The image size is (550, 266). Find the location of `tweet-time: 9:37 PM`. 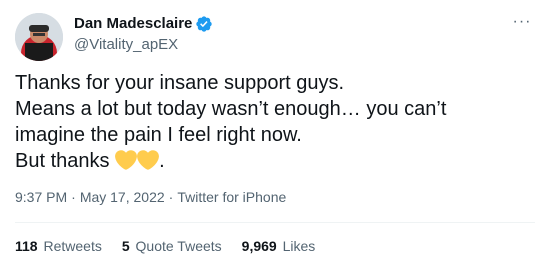

tweet-time: 9:37 PM is located at coordinates (41, 197).